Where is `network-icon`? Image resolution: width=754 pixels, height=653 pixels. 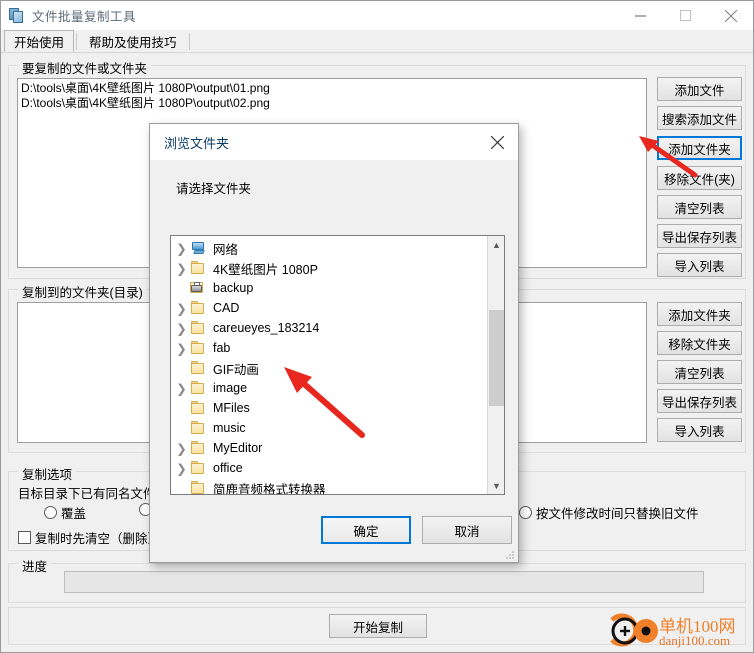
network-icon is located at coordinates (198, 248).